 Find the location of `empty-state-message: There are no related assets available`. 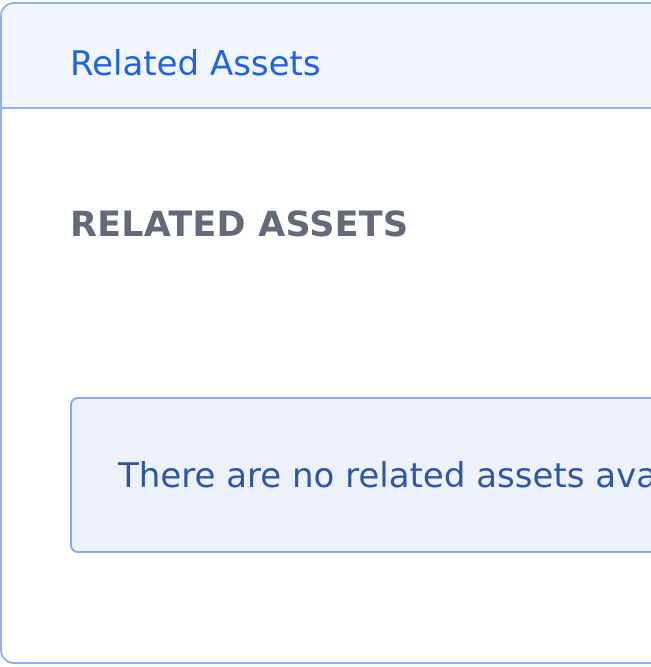

empty-state-message: There are no related assets available is located at coordinates (384, 476).